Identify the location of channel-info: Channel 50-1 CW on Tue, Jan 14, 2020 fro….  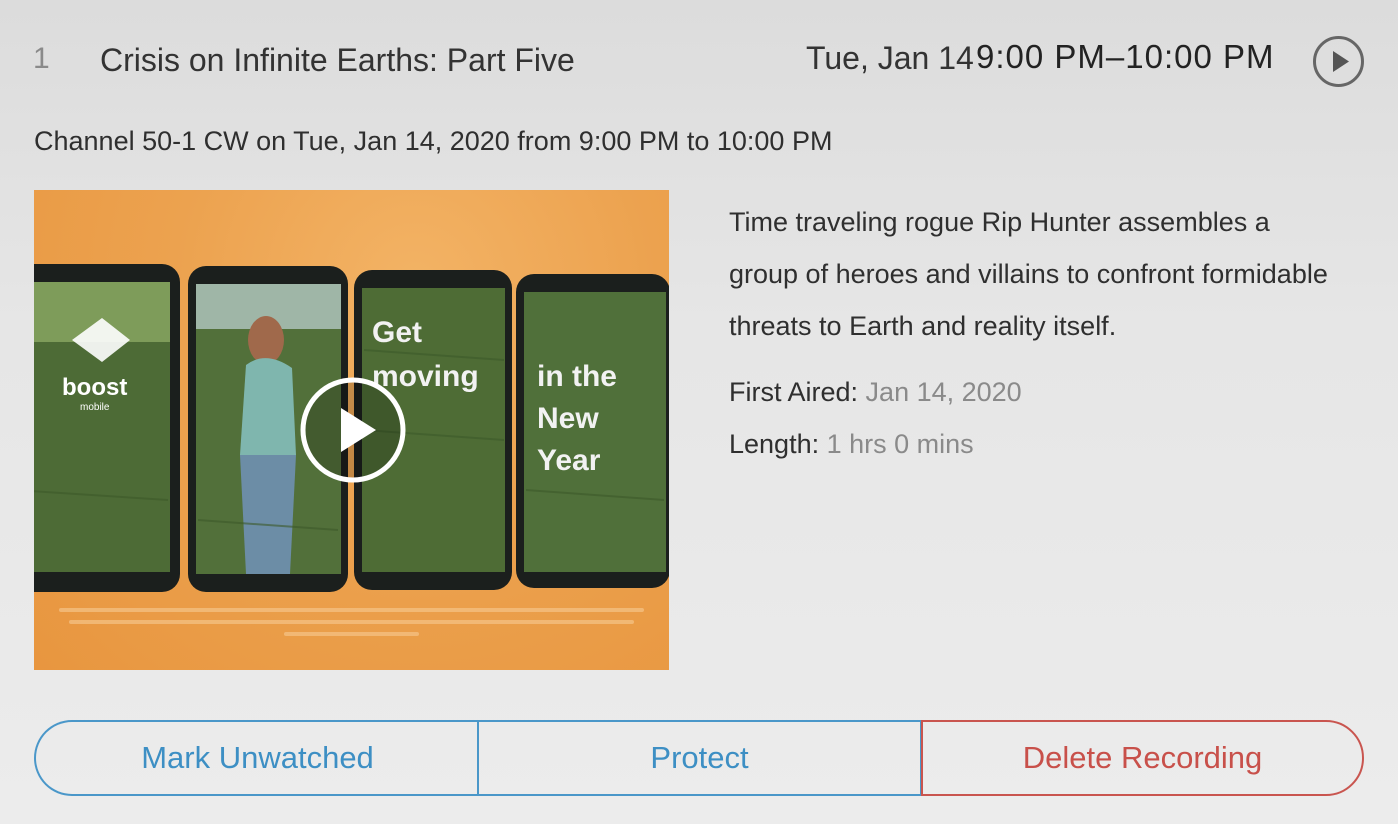
(433, 141).